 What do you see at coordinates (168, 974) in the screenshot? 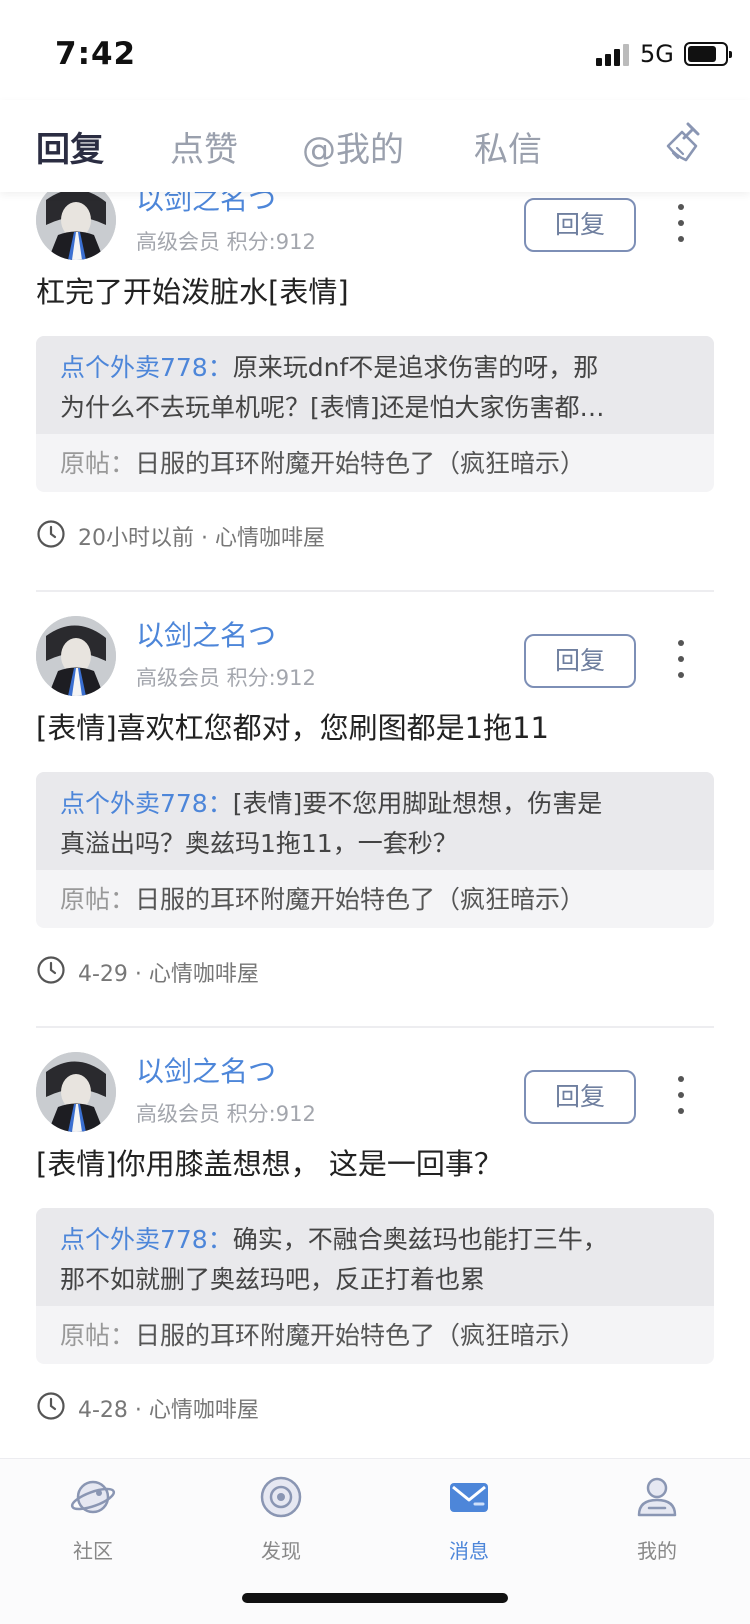
I see `timestamp-forum: 4-29 · 心情咖啡屋` at bounding box center [168, 974].